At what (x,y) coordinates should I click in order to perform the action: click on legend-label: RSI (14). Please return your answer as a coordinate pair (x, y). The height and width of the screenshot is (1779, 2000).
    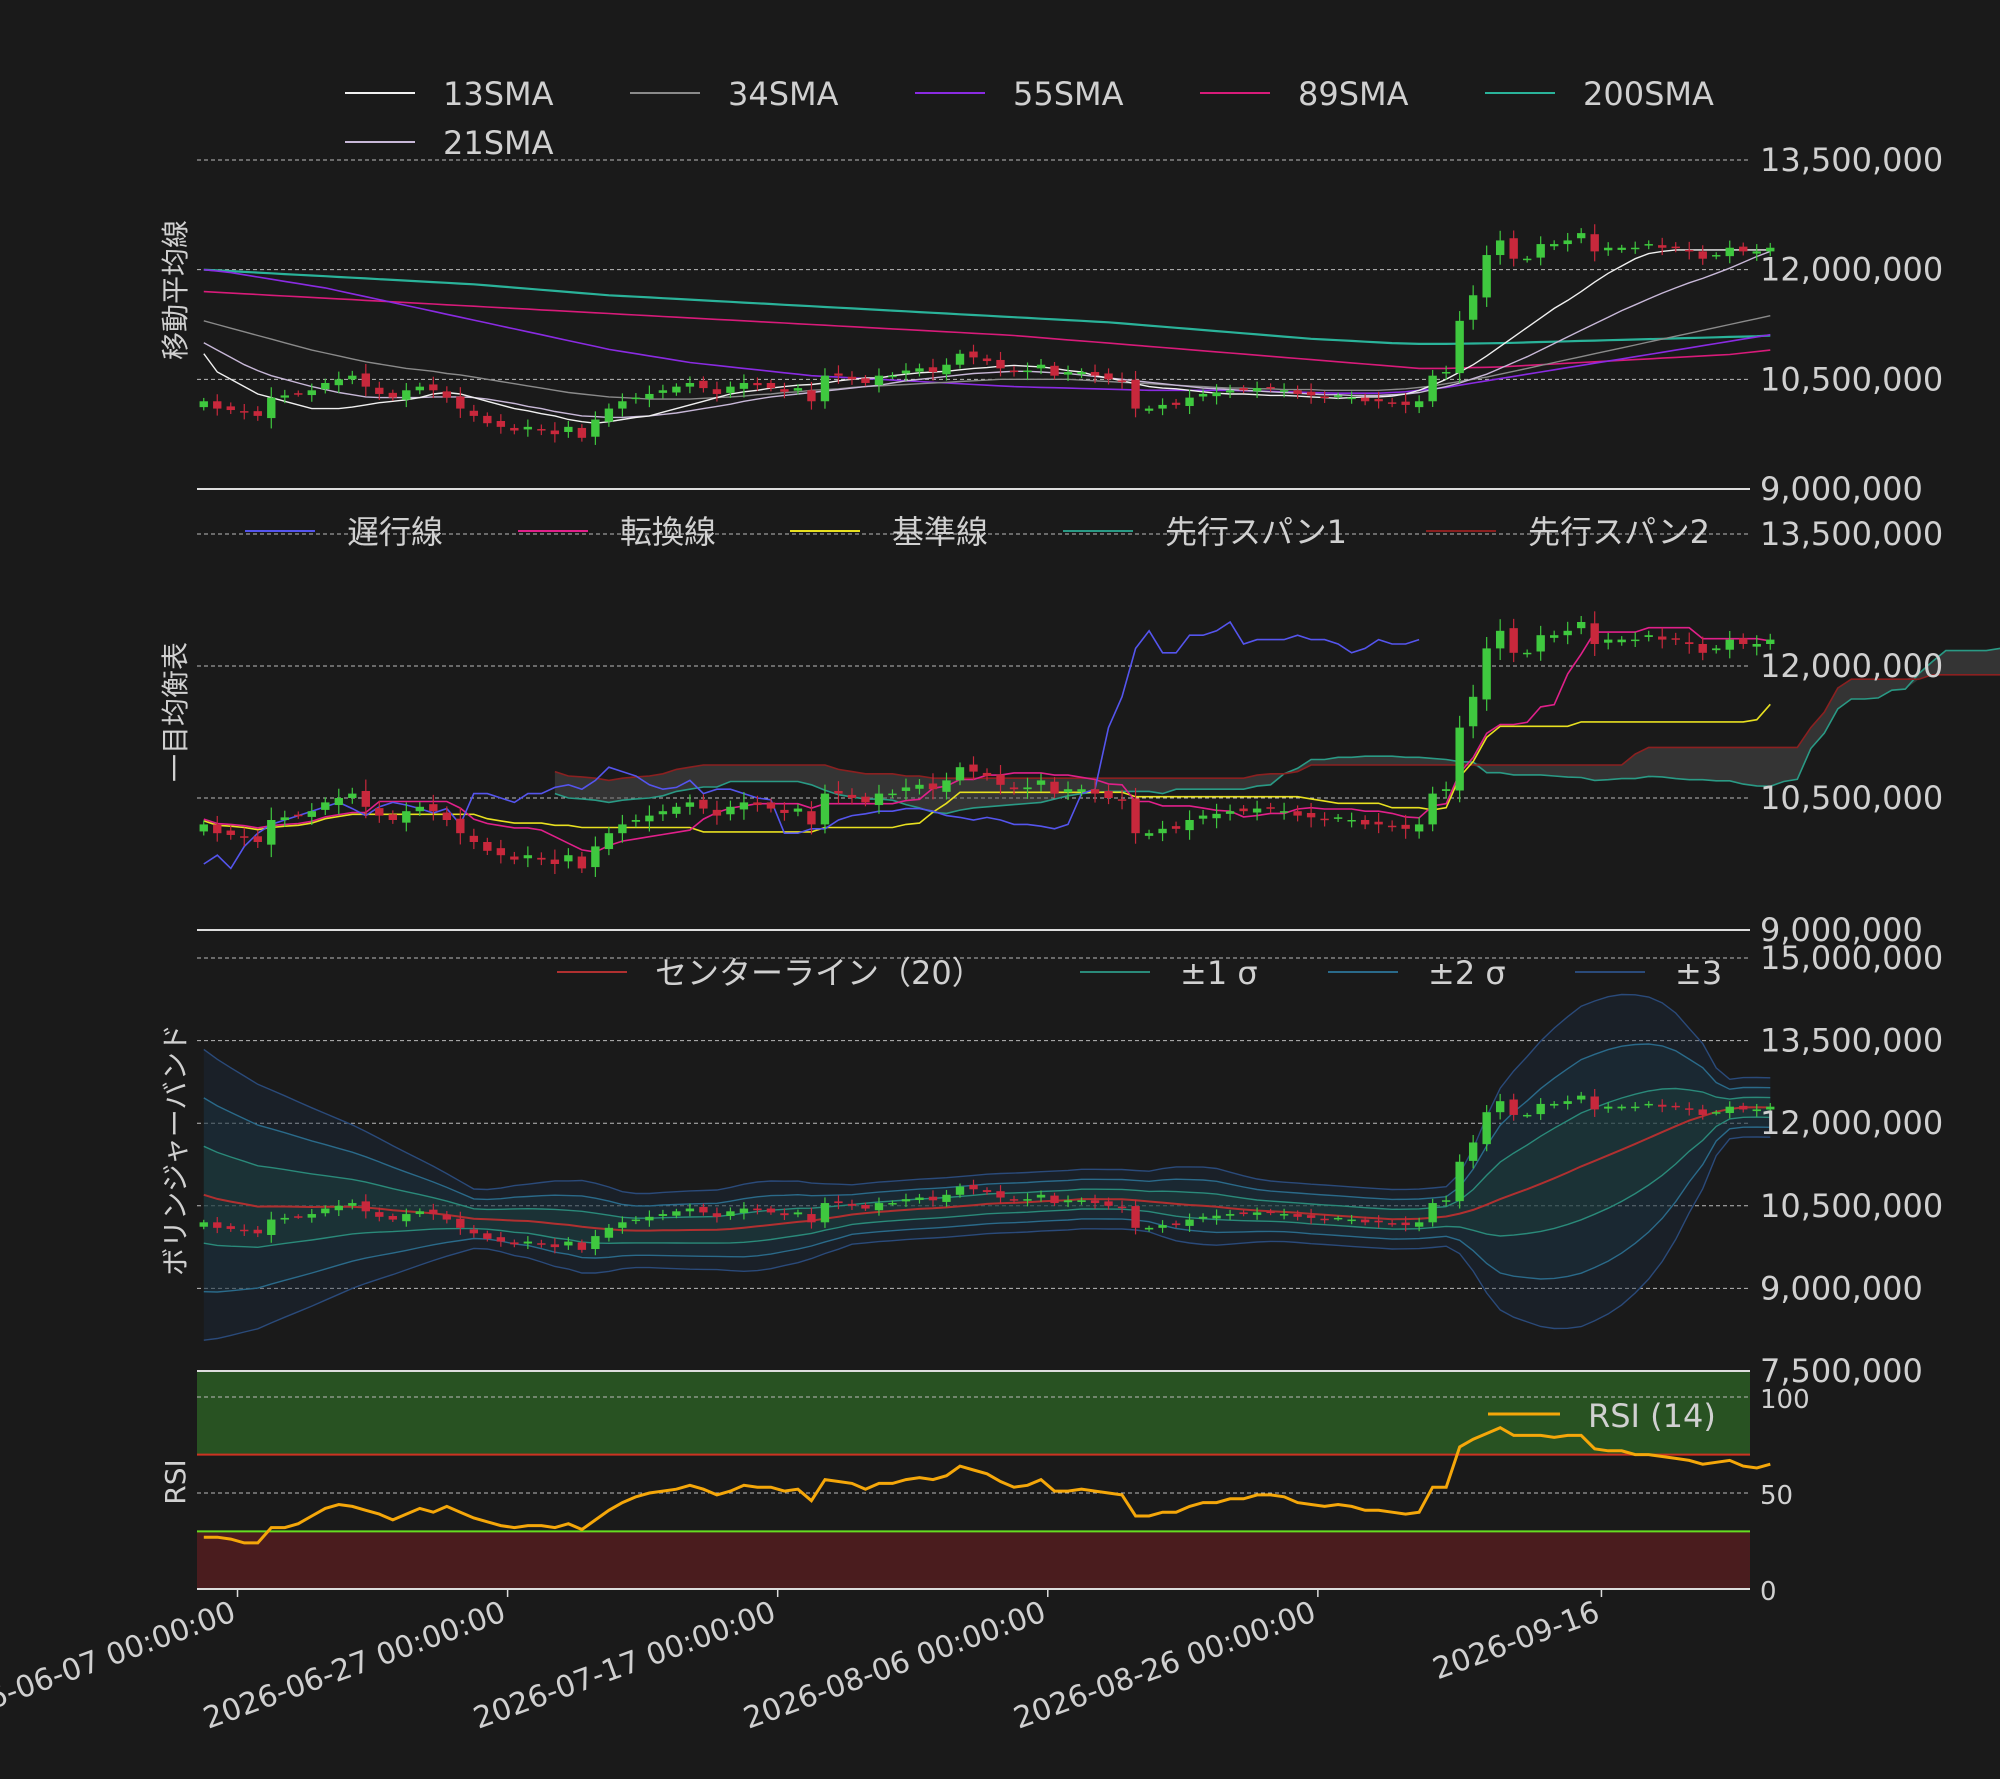
    Looking at the image, I should click on (1652, 1416).